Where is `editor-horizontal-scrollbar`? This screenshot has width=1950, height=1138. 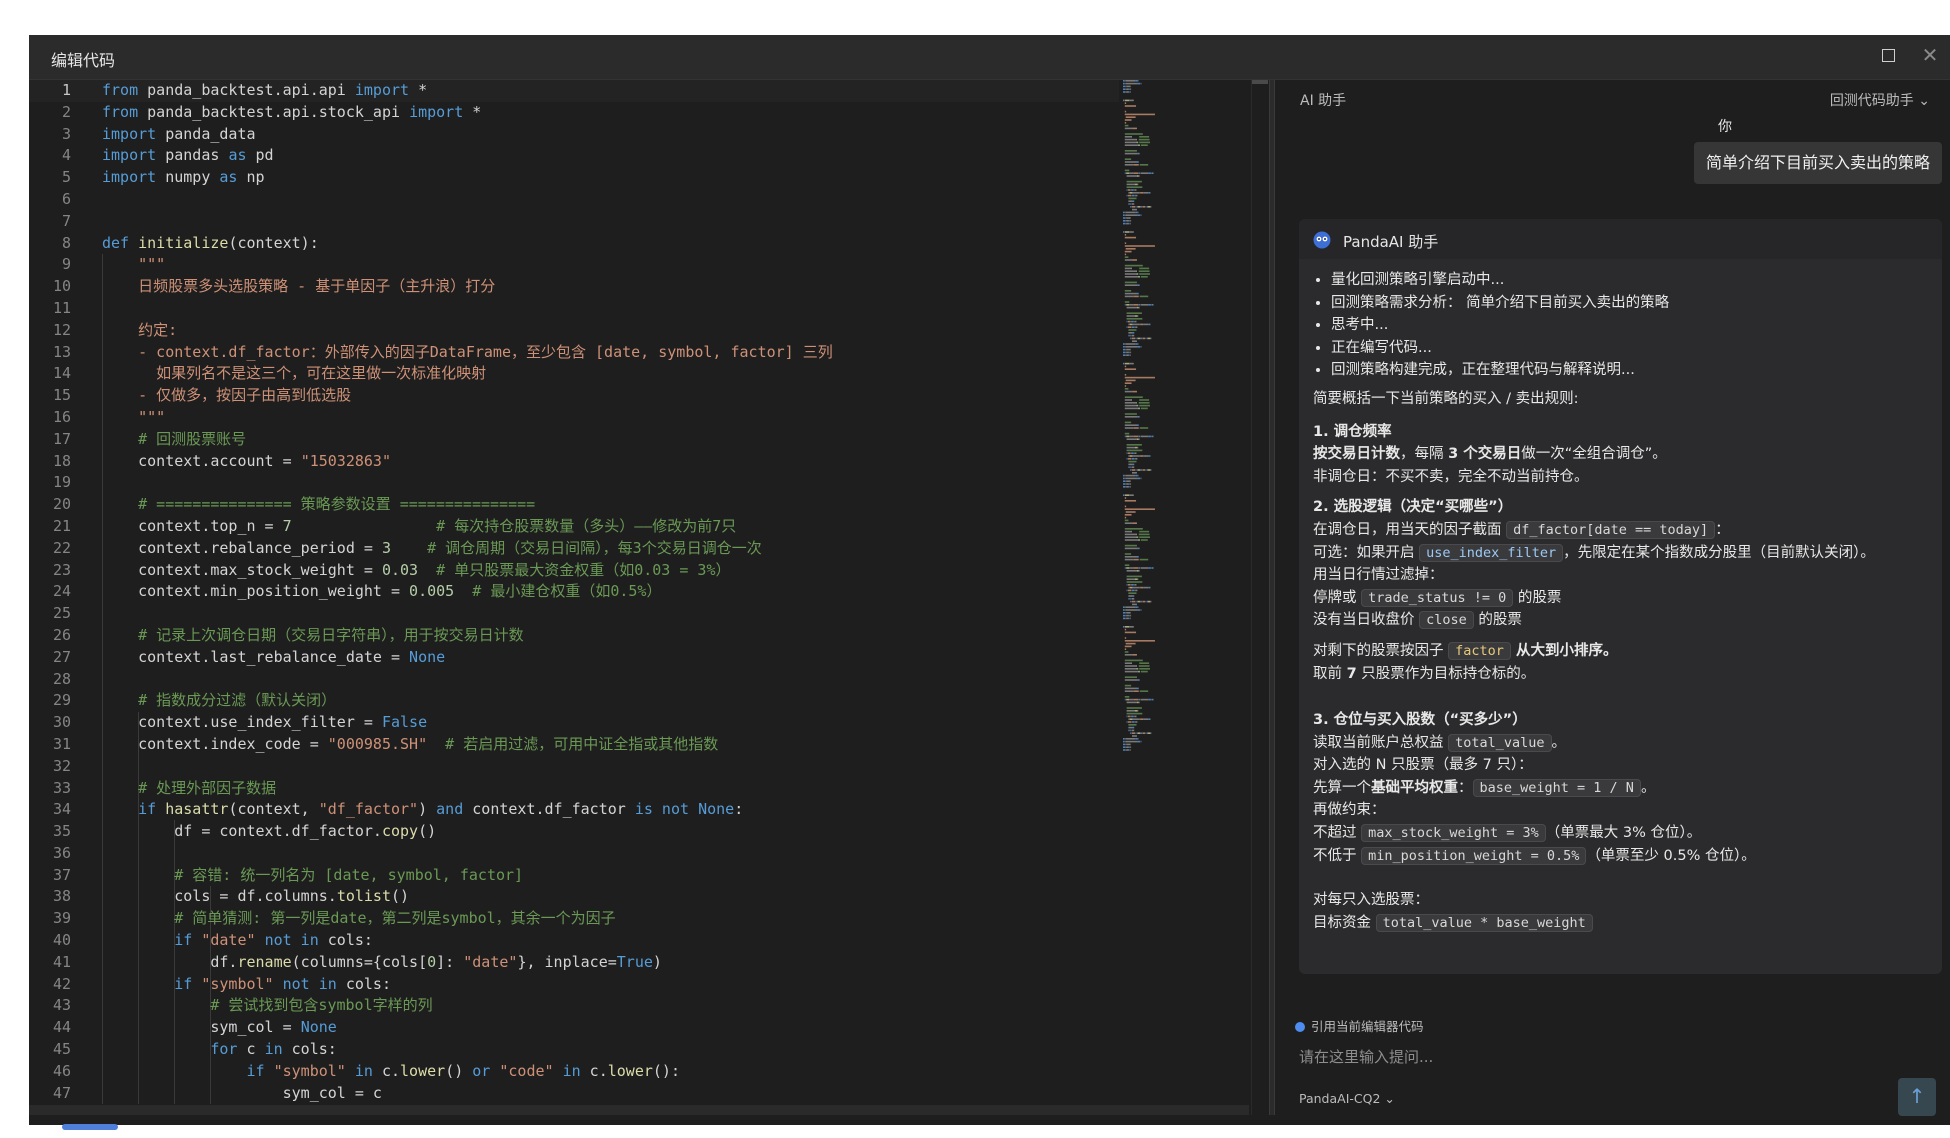 editor-horizontal-scrollbar is located at coordinates (639, 1110).